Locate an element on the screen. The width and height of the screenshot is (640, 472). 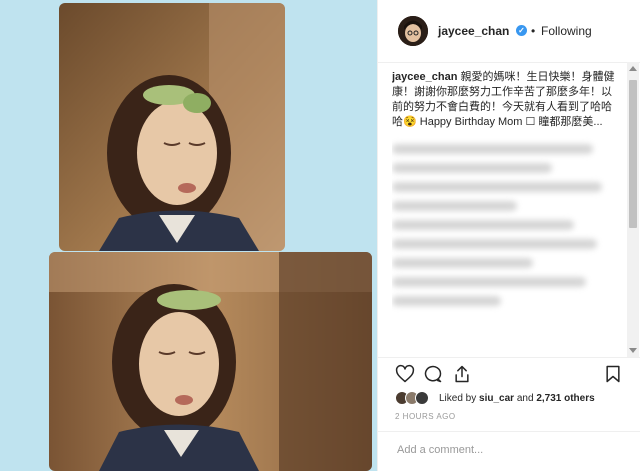
likes-username: siu_car is located at coordinates (496, 398).